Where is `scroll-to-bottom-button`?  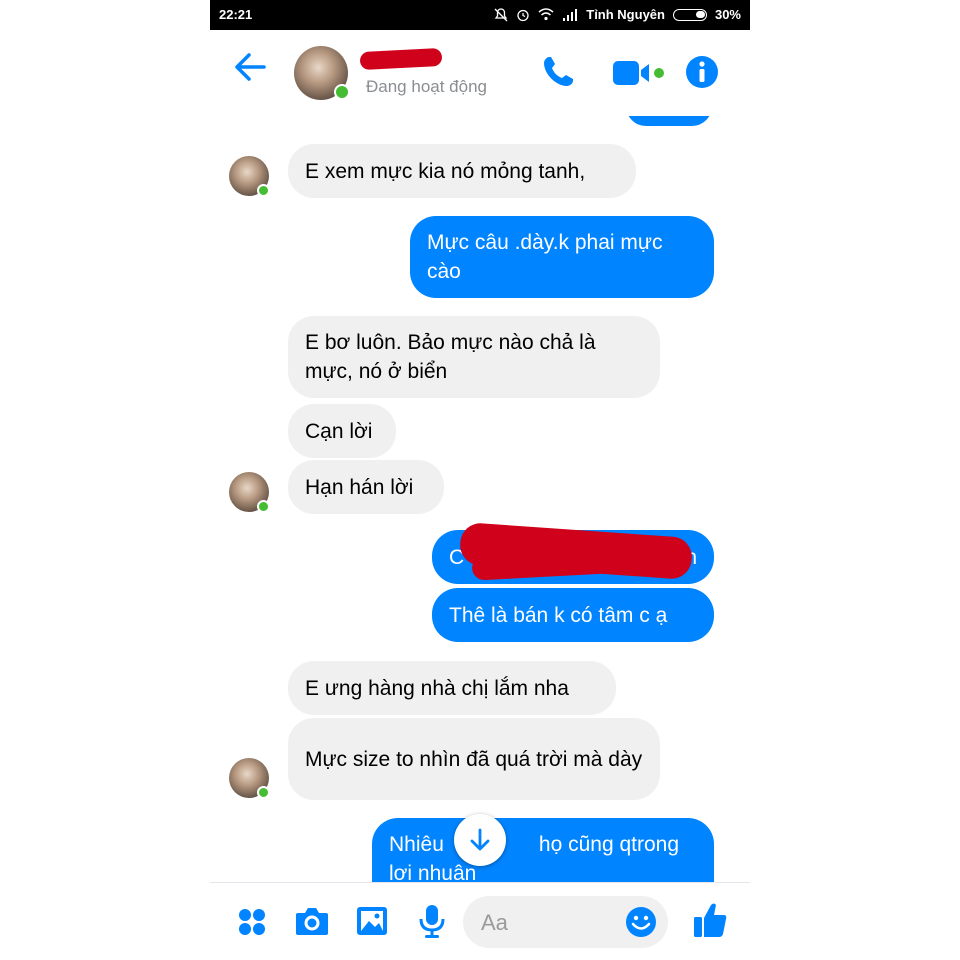
scroll-to-bottom-button is located at coordinates (480, 840).